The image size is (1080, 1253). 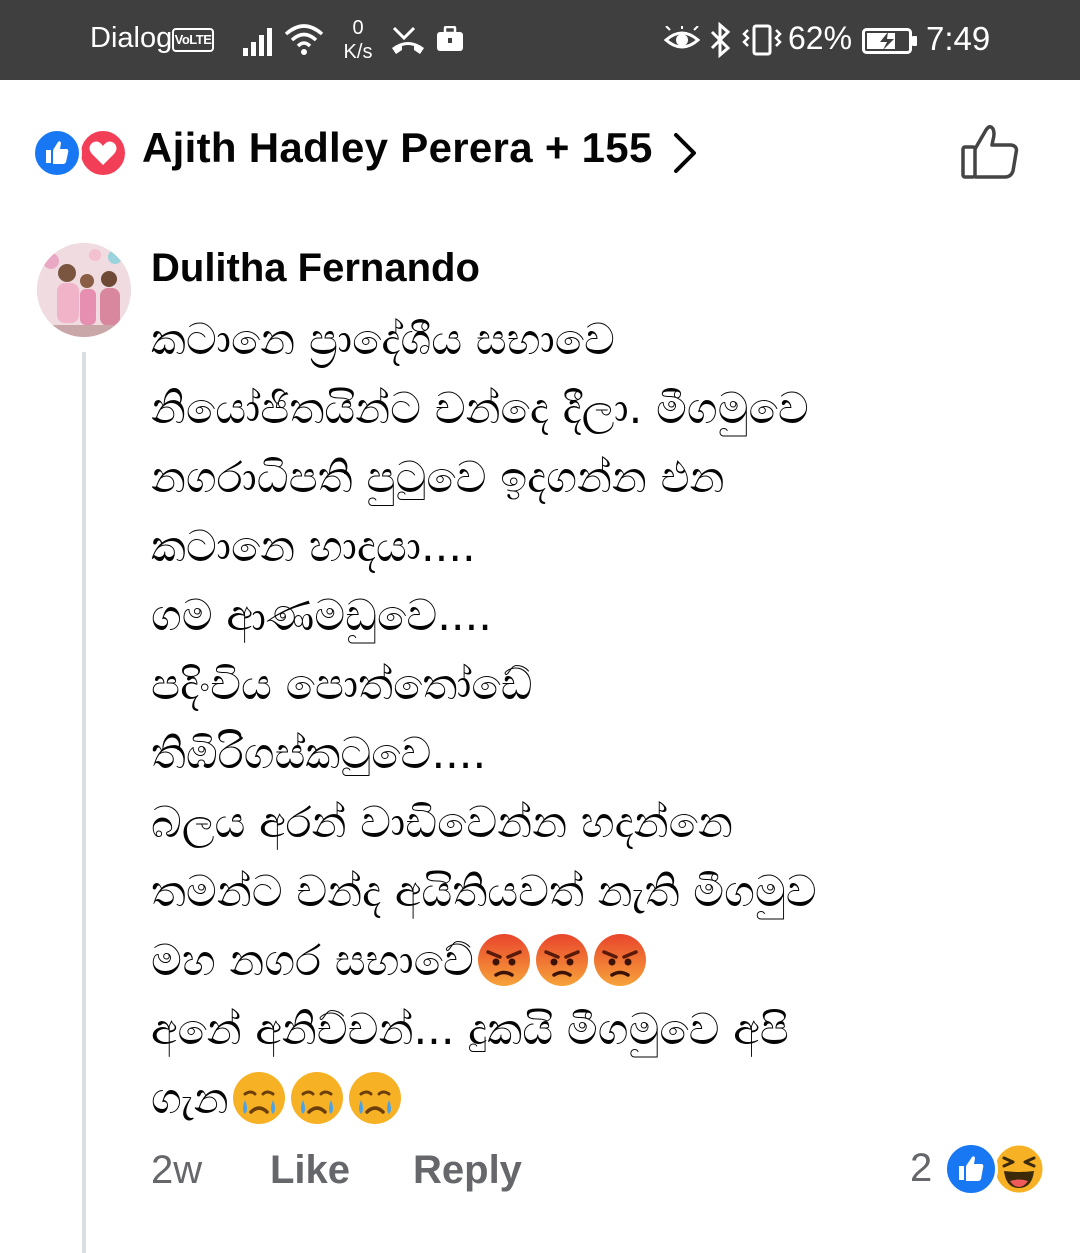 What do you see at coordinates (358, 28) in the screenshot?
I see `network-speed-value: 0` at bounding box center [358, 28].